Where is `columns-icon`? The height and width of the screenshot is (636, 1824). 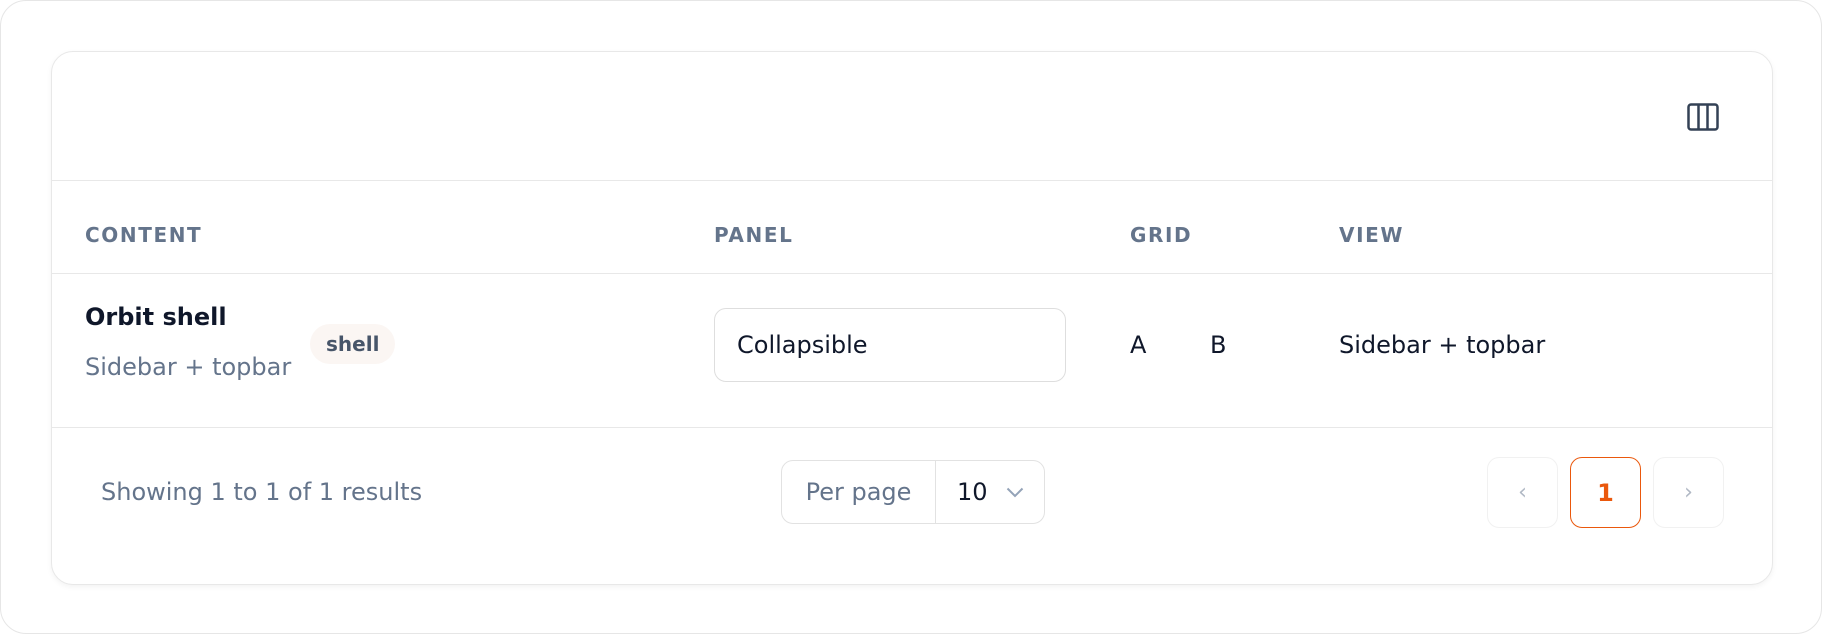
columns-icon is located at coordinates (1703, 117).